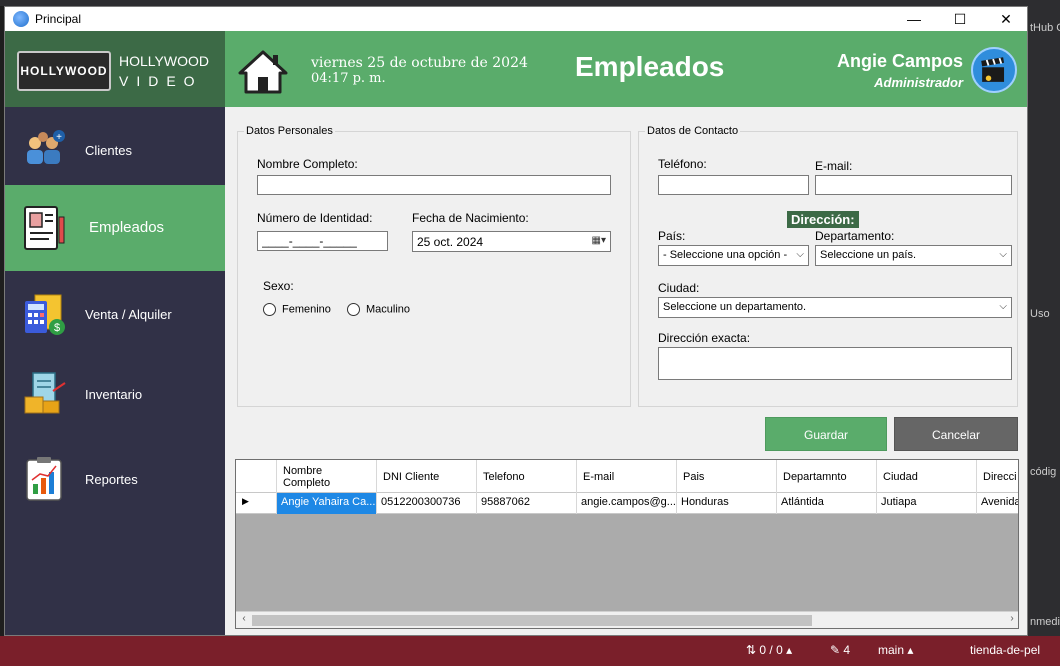 This screenshot has width=1060, height=666. I want to click on nav-item-empleados: Empleados, so click(115, 228).